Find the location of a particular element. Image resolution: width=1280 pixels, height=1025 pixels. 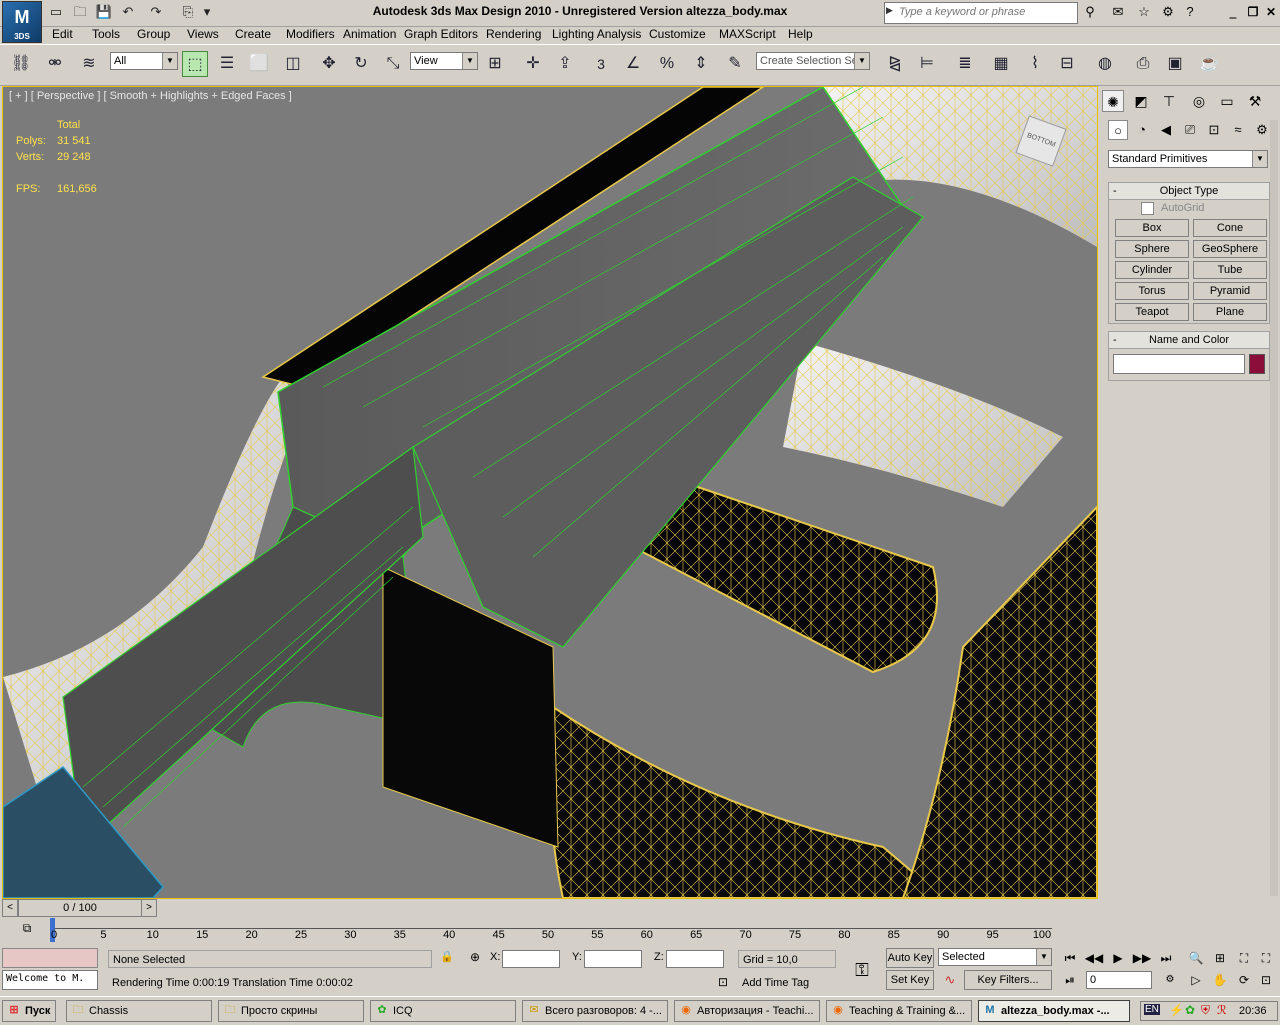

next-key-icon: ▶▶ is located at coordinates (1142, 958).